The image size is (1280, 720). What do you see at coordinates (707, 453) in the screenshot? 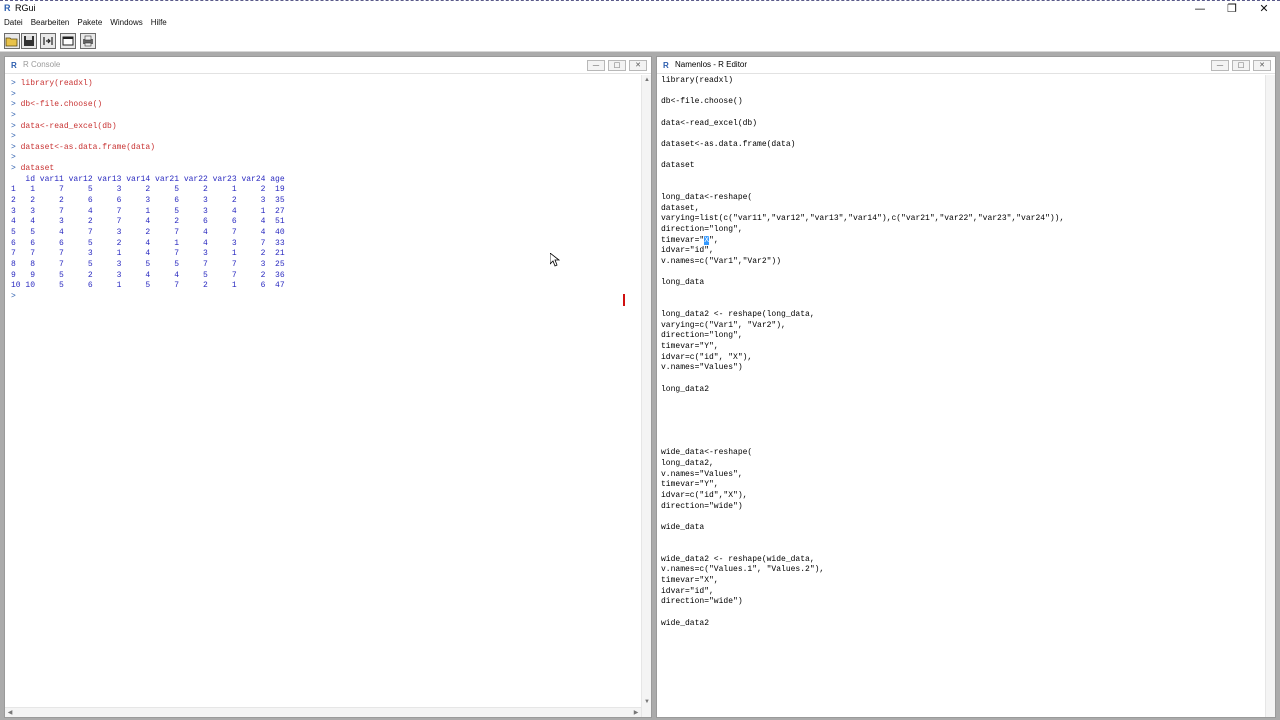
I see `editor-line-text: wide_data<-reshape(` at bounding box center [707, 453].